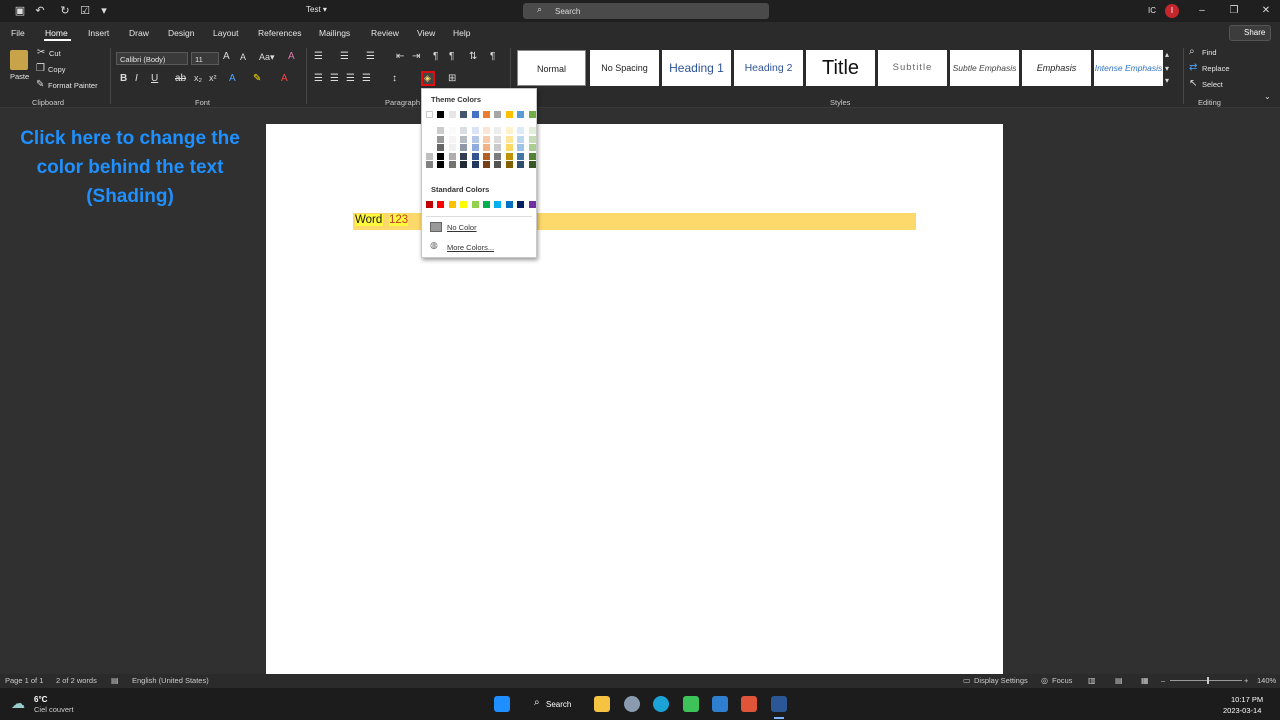  Describe the element at coordinates (344, 56) in the screenshot. I see `numbering-icon: ☰` at that location.